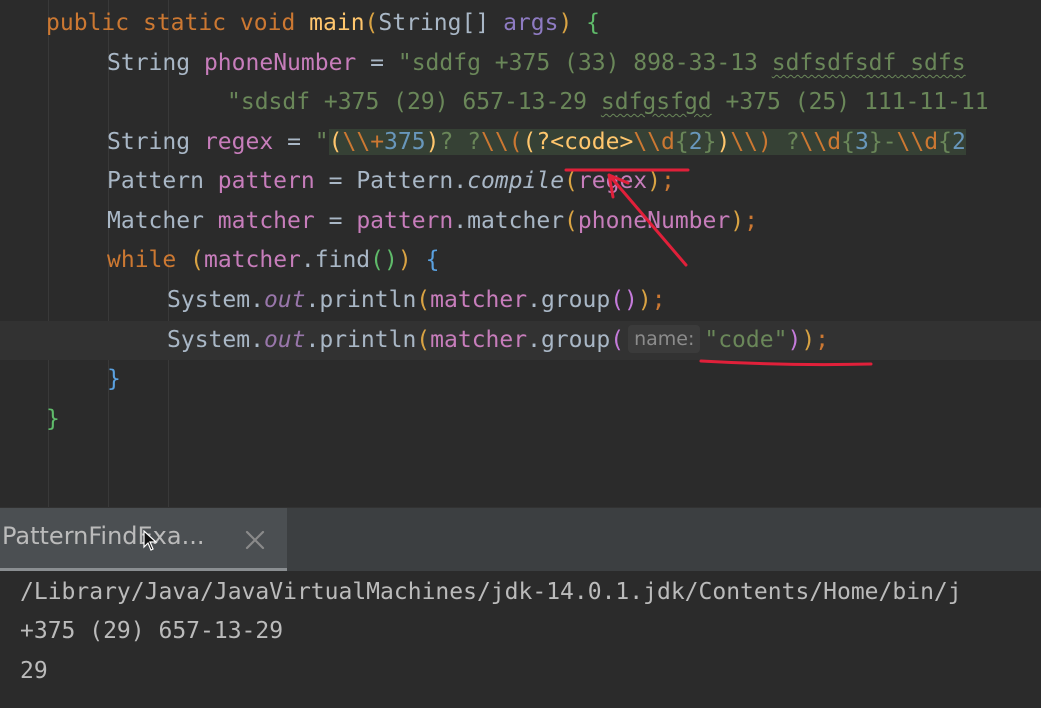 This screenshot has width=1041, height=708. Describe the element at coordinates (746, 340) in the screenshot. I see `string-code-argument: "code"` at that location.